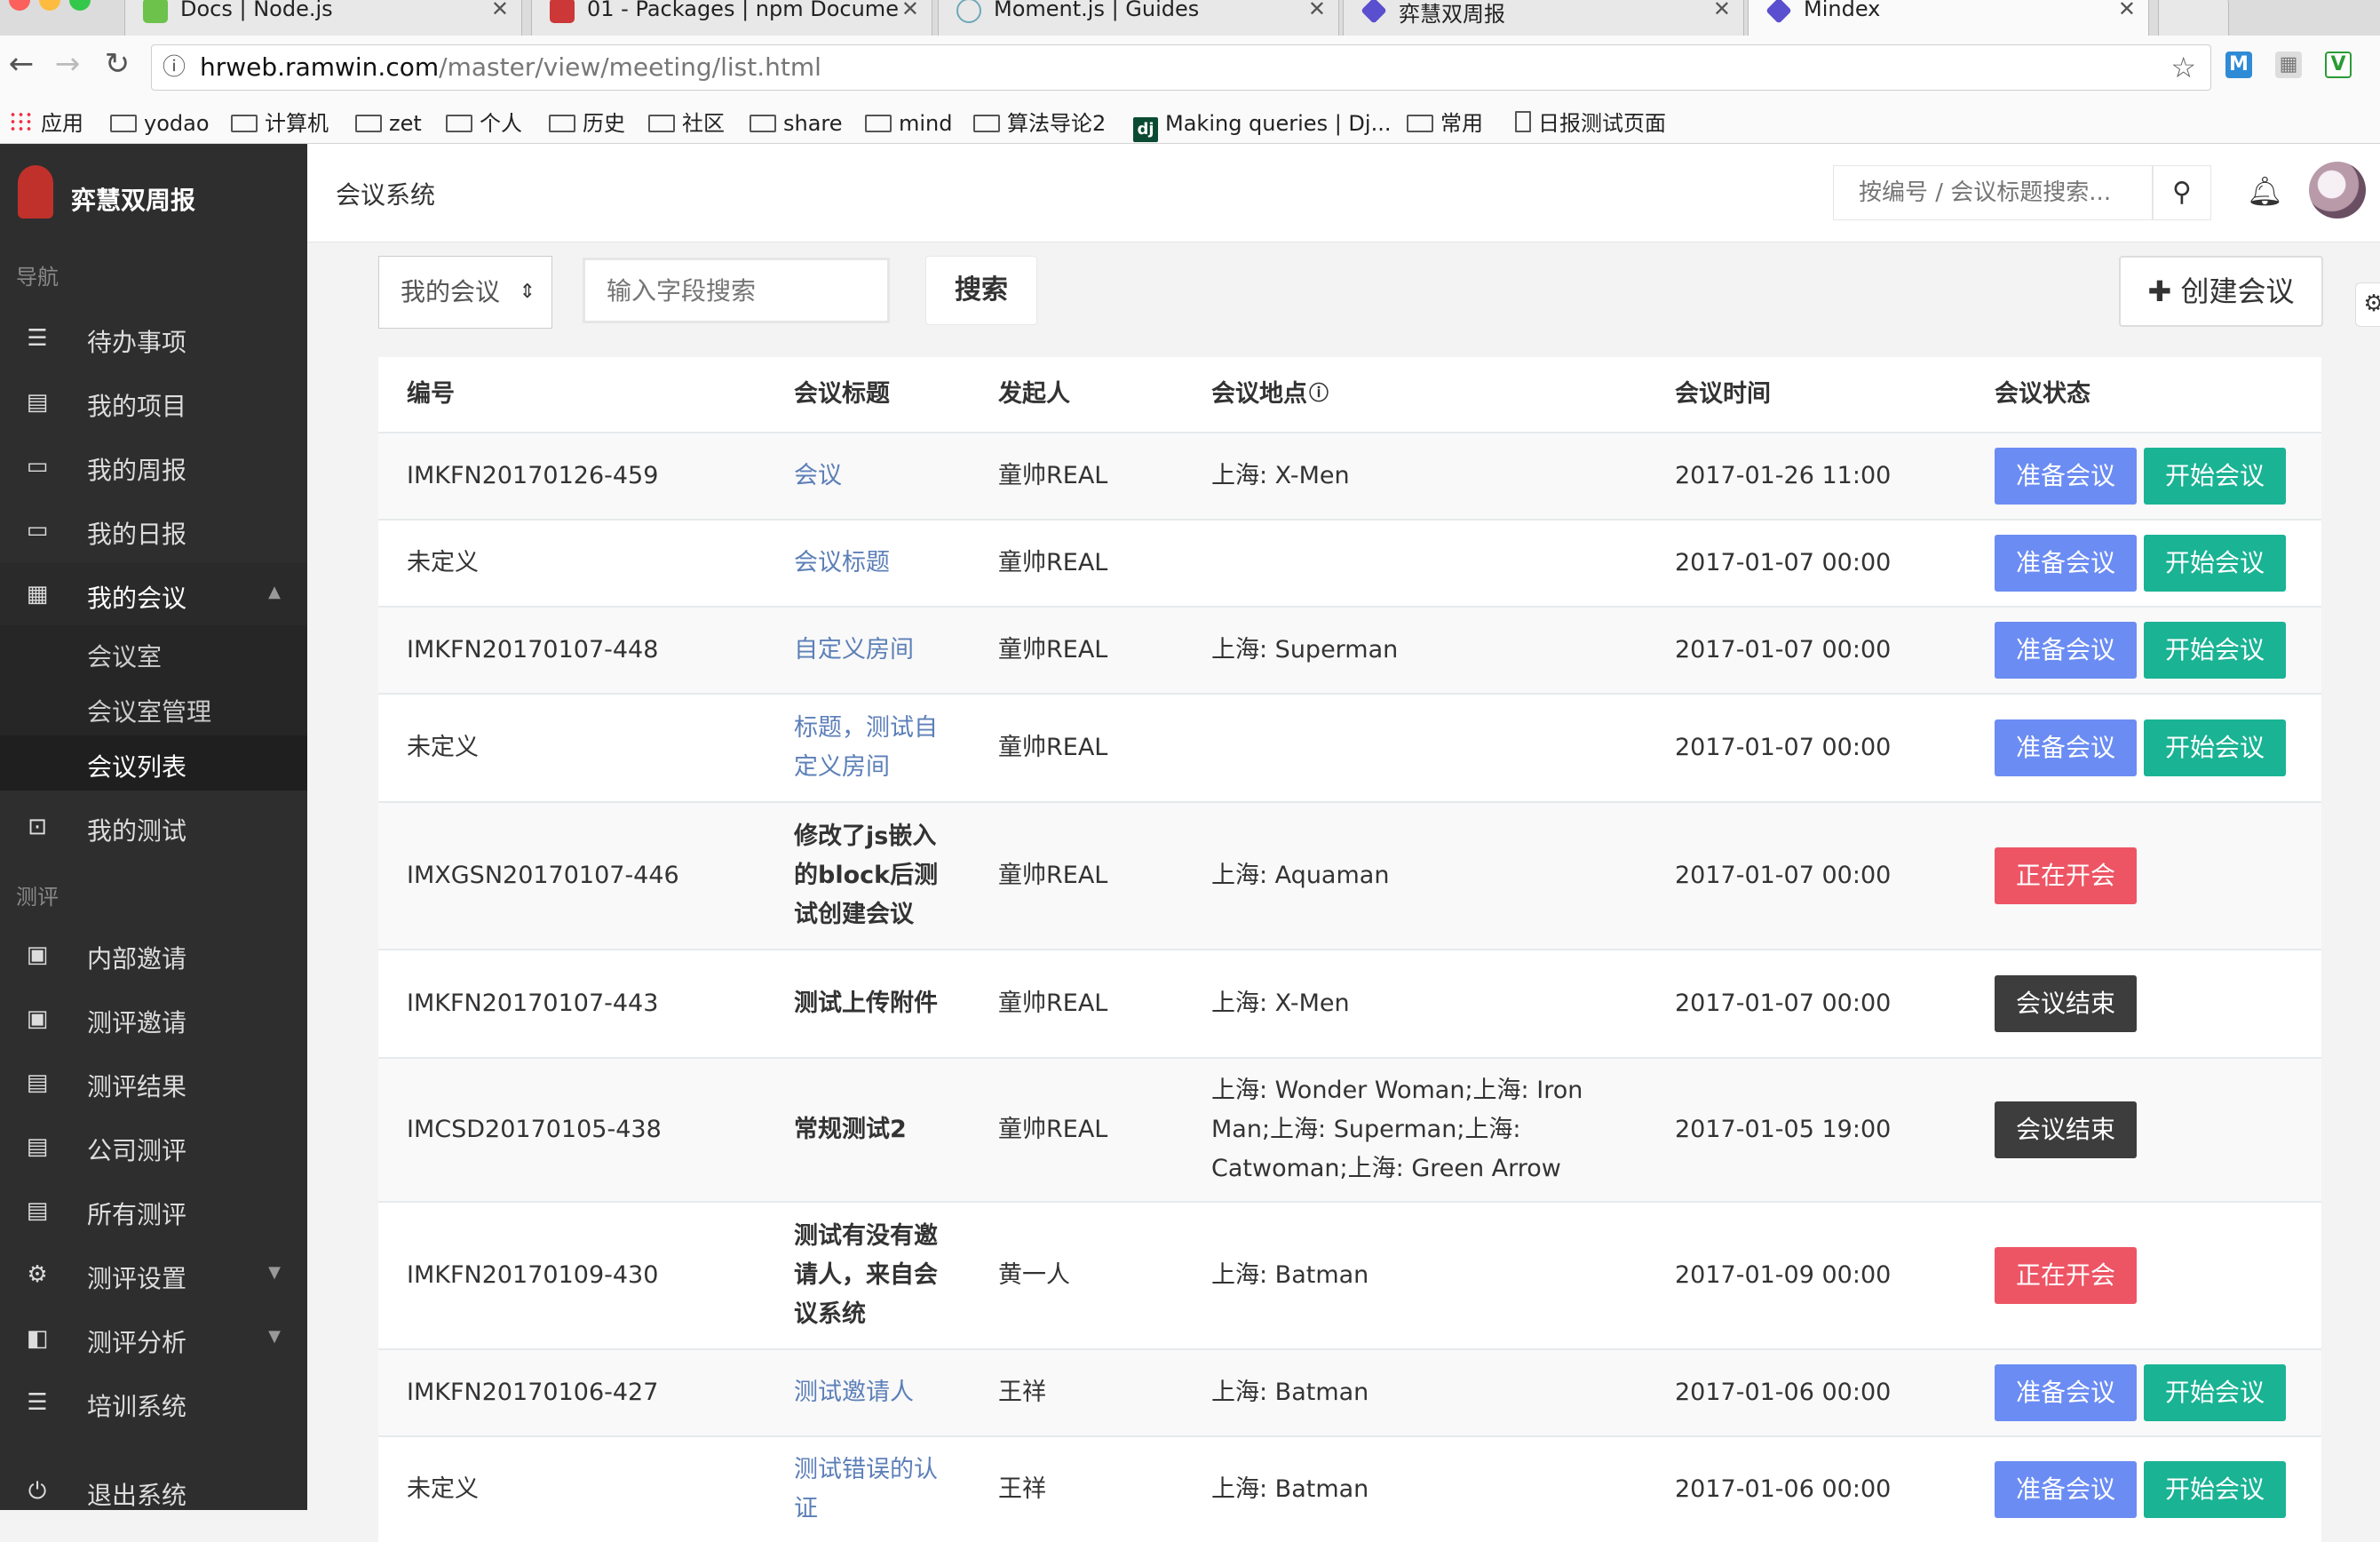 The height and width of the screenshot is (1542, 2380). I want to click on meeting-status: 正在开会, so click(2154, 1275).